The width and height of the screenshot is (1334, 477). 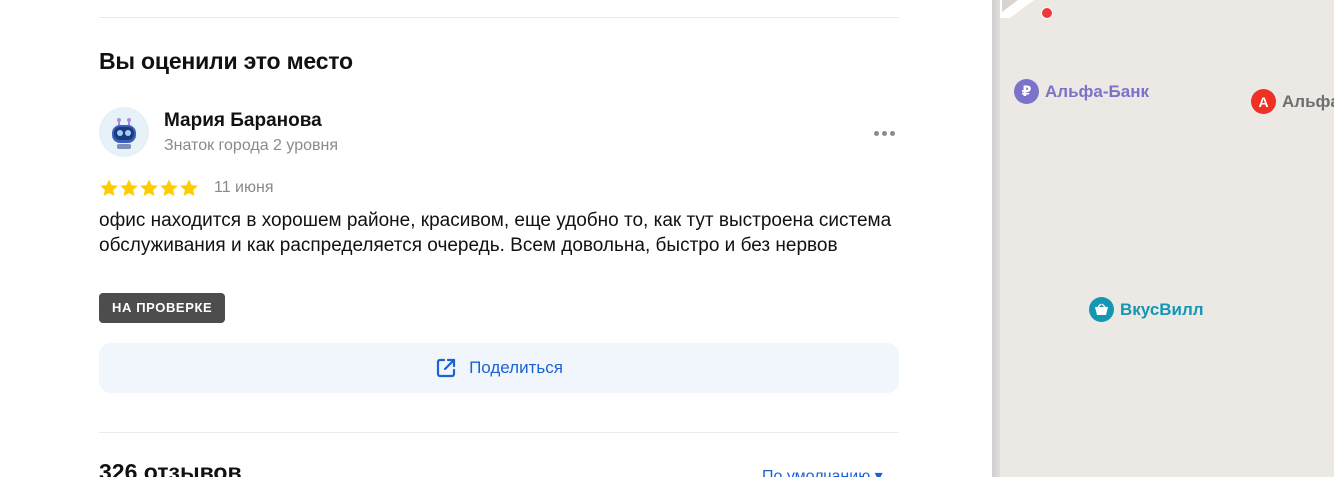 What do you see at coordinates (816, 472) in the screenshot?
I see `sort-label: По умолчанию` at bounding box center [816, 472].